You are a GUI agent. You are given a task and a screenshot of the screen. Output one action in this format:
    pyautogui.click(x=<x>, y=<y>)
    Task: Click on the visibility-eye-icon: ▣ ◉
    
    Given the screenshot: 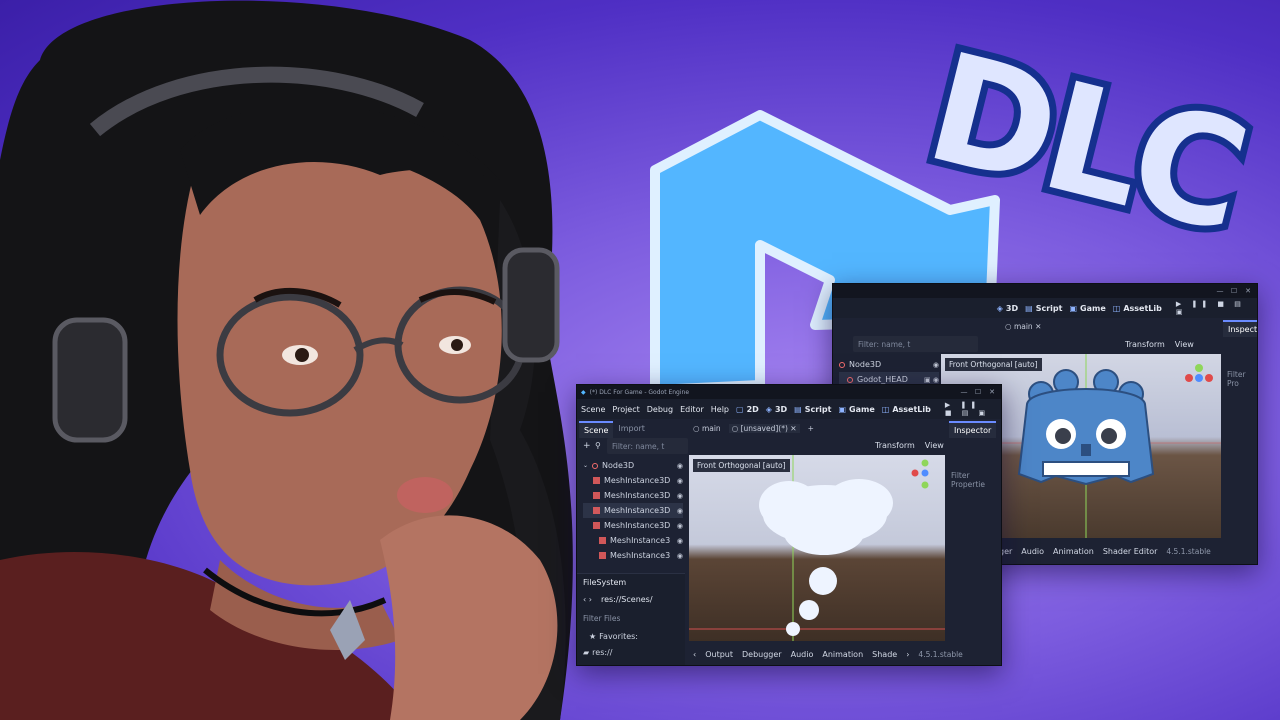 What is the action you would take?
    pyautogui.click(x=931, y=380)
    